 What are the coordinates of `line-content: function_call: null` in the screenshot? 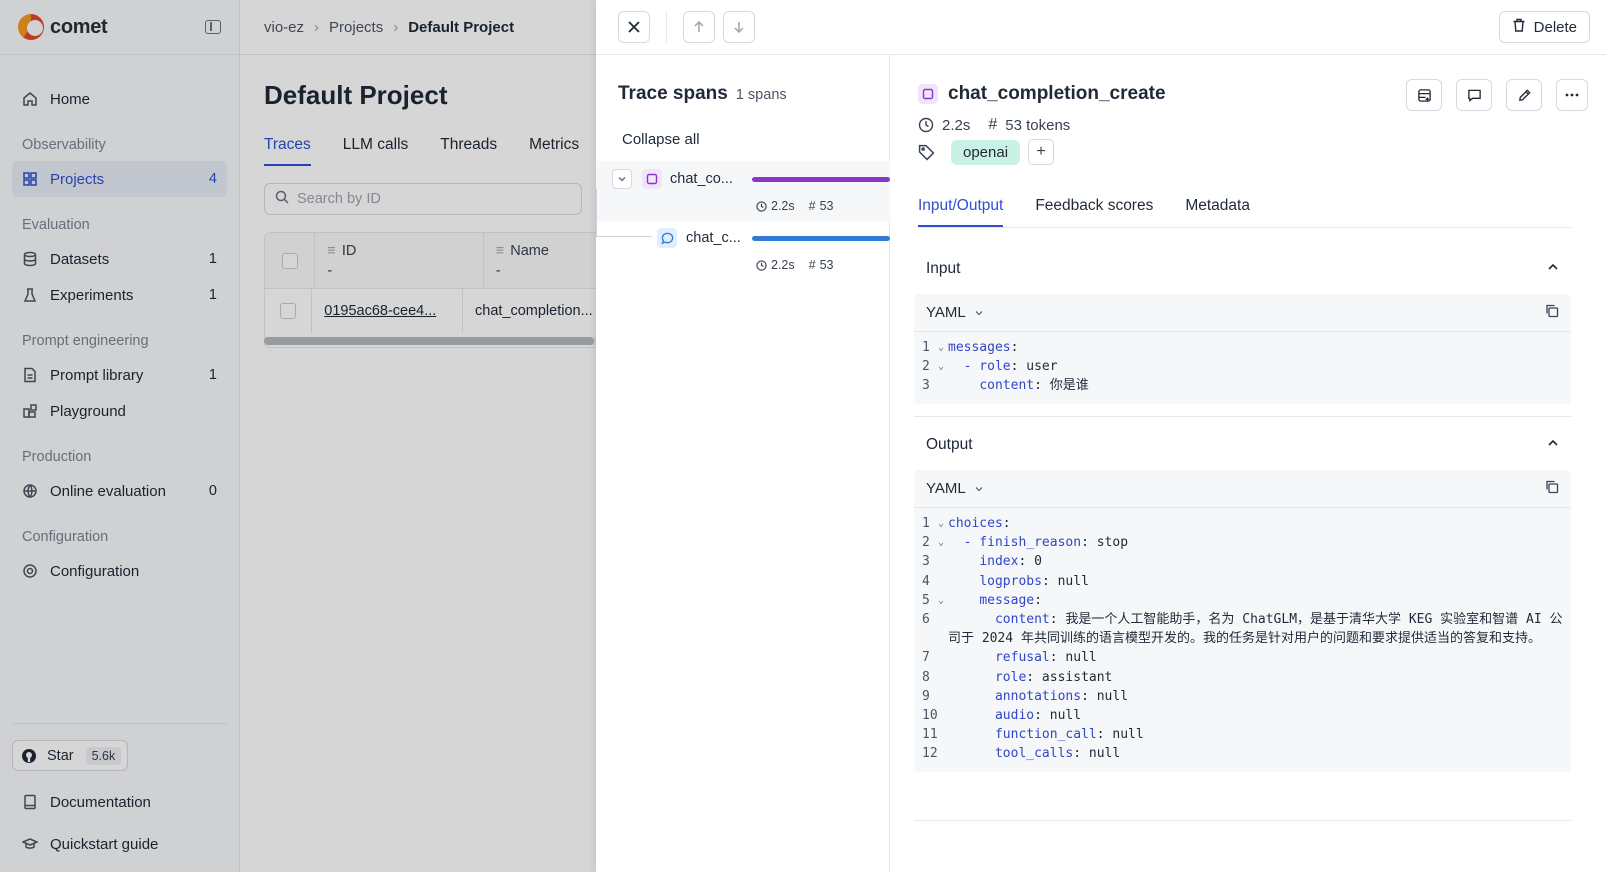 It's located at (1069, 735).